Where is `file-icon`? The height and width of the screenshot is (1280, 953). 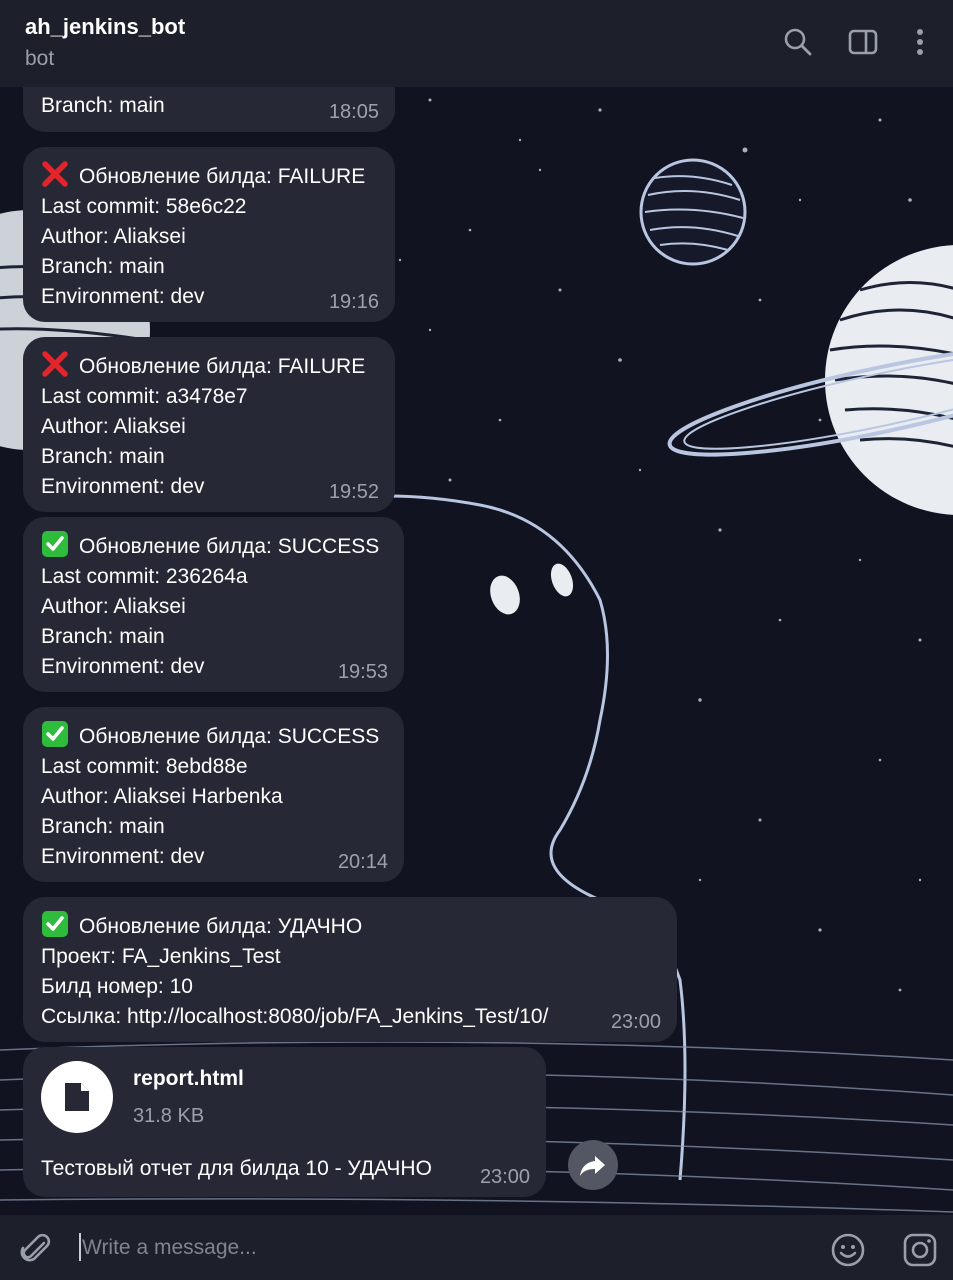 file-icon is located at coordinates (77, 1097).